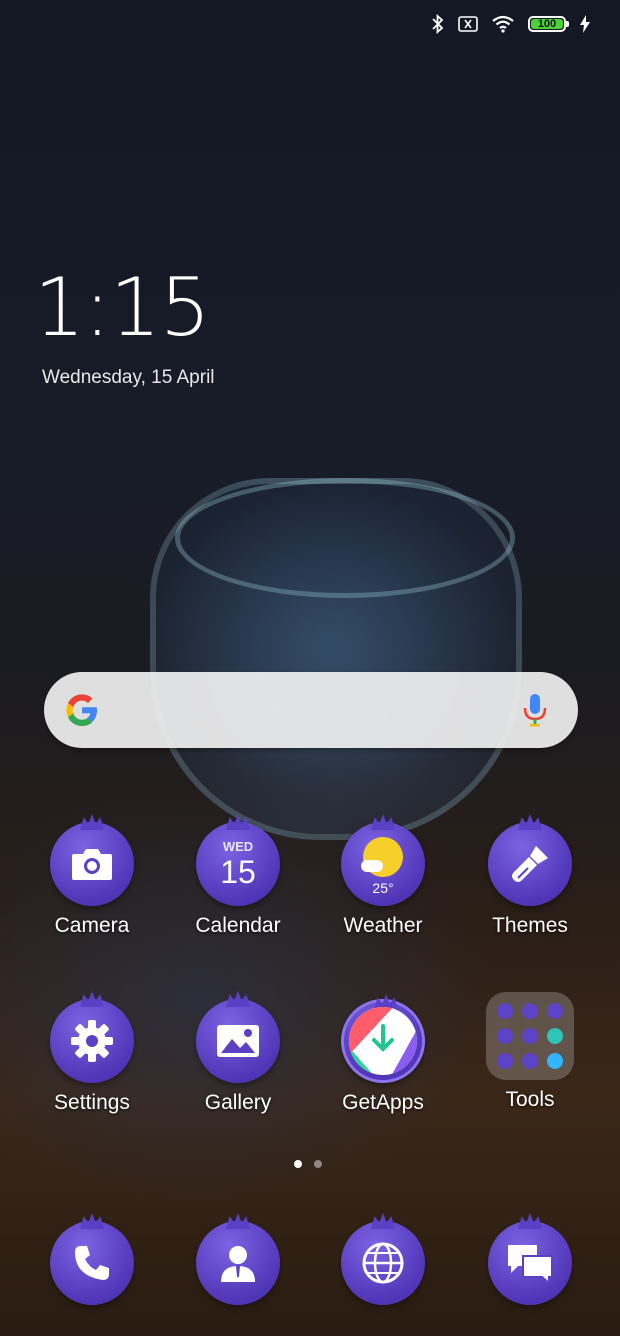  What do you see at coordinates (92, 1041) in the screenshot?
I see `gear-icon` at bounding box center [92, 1041].